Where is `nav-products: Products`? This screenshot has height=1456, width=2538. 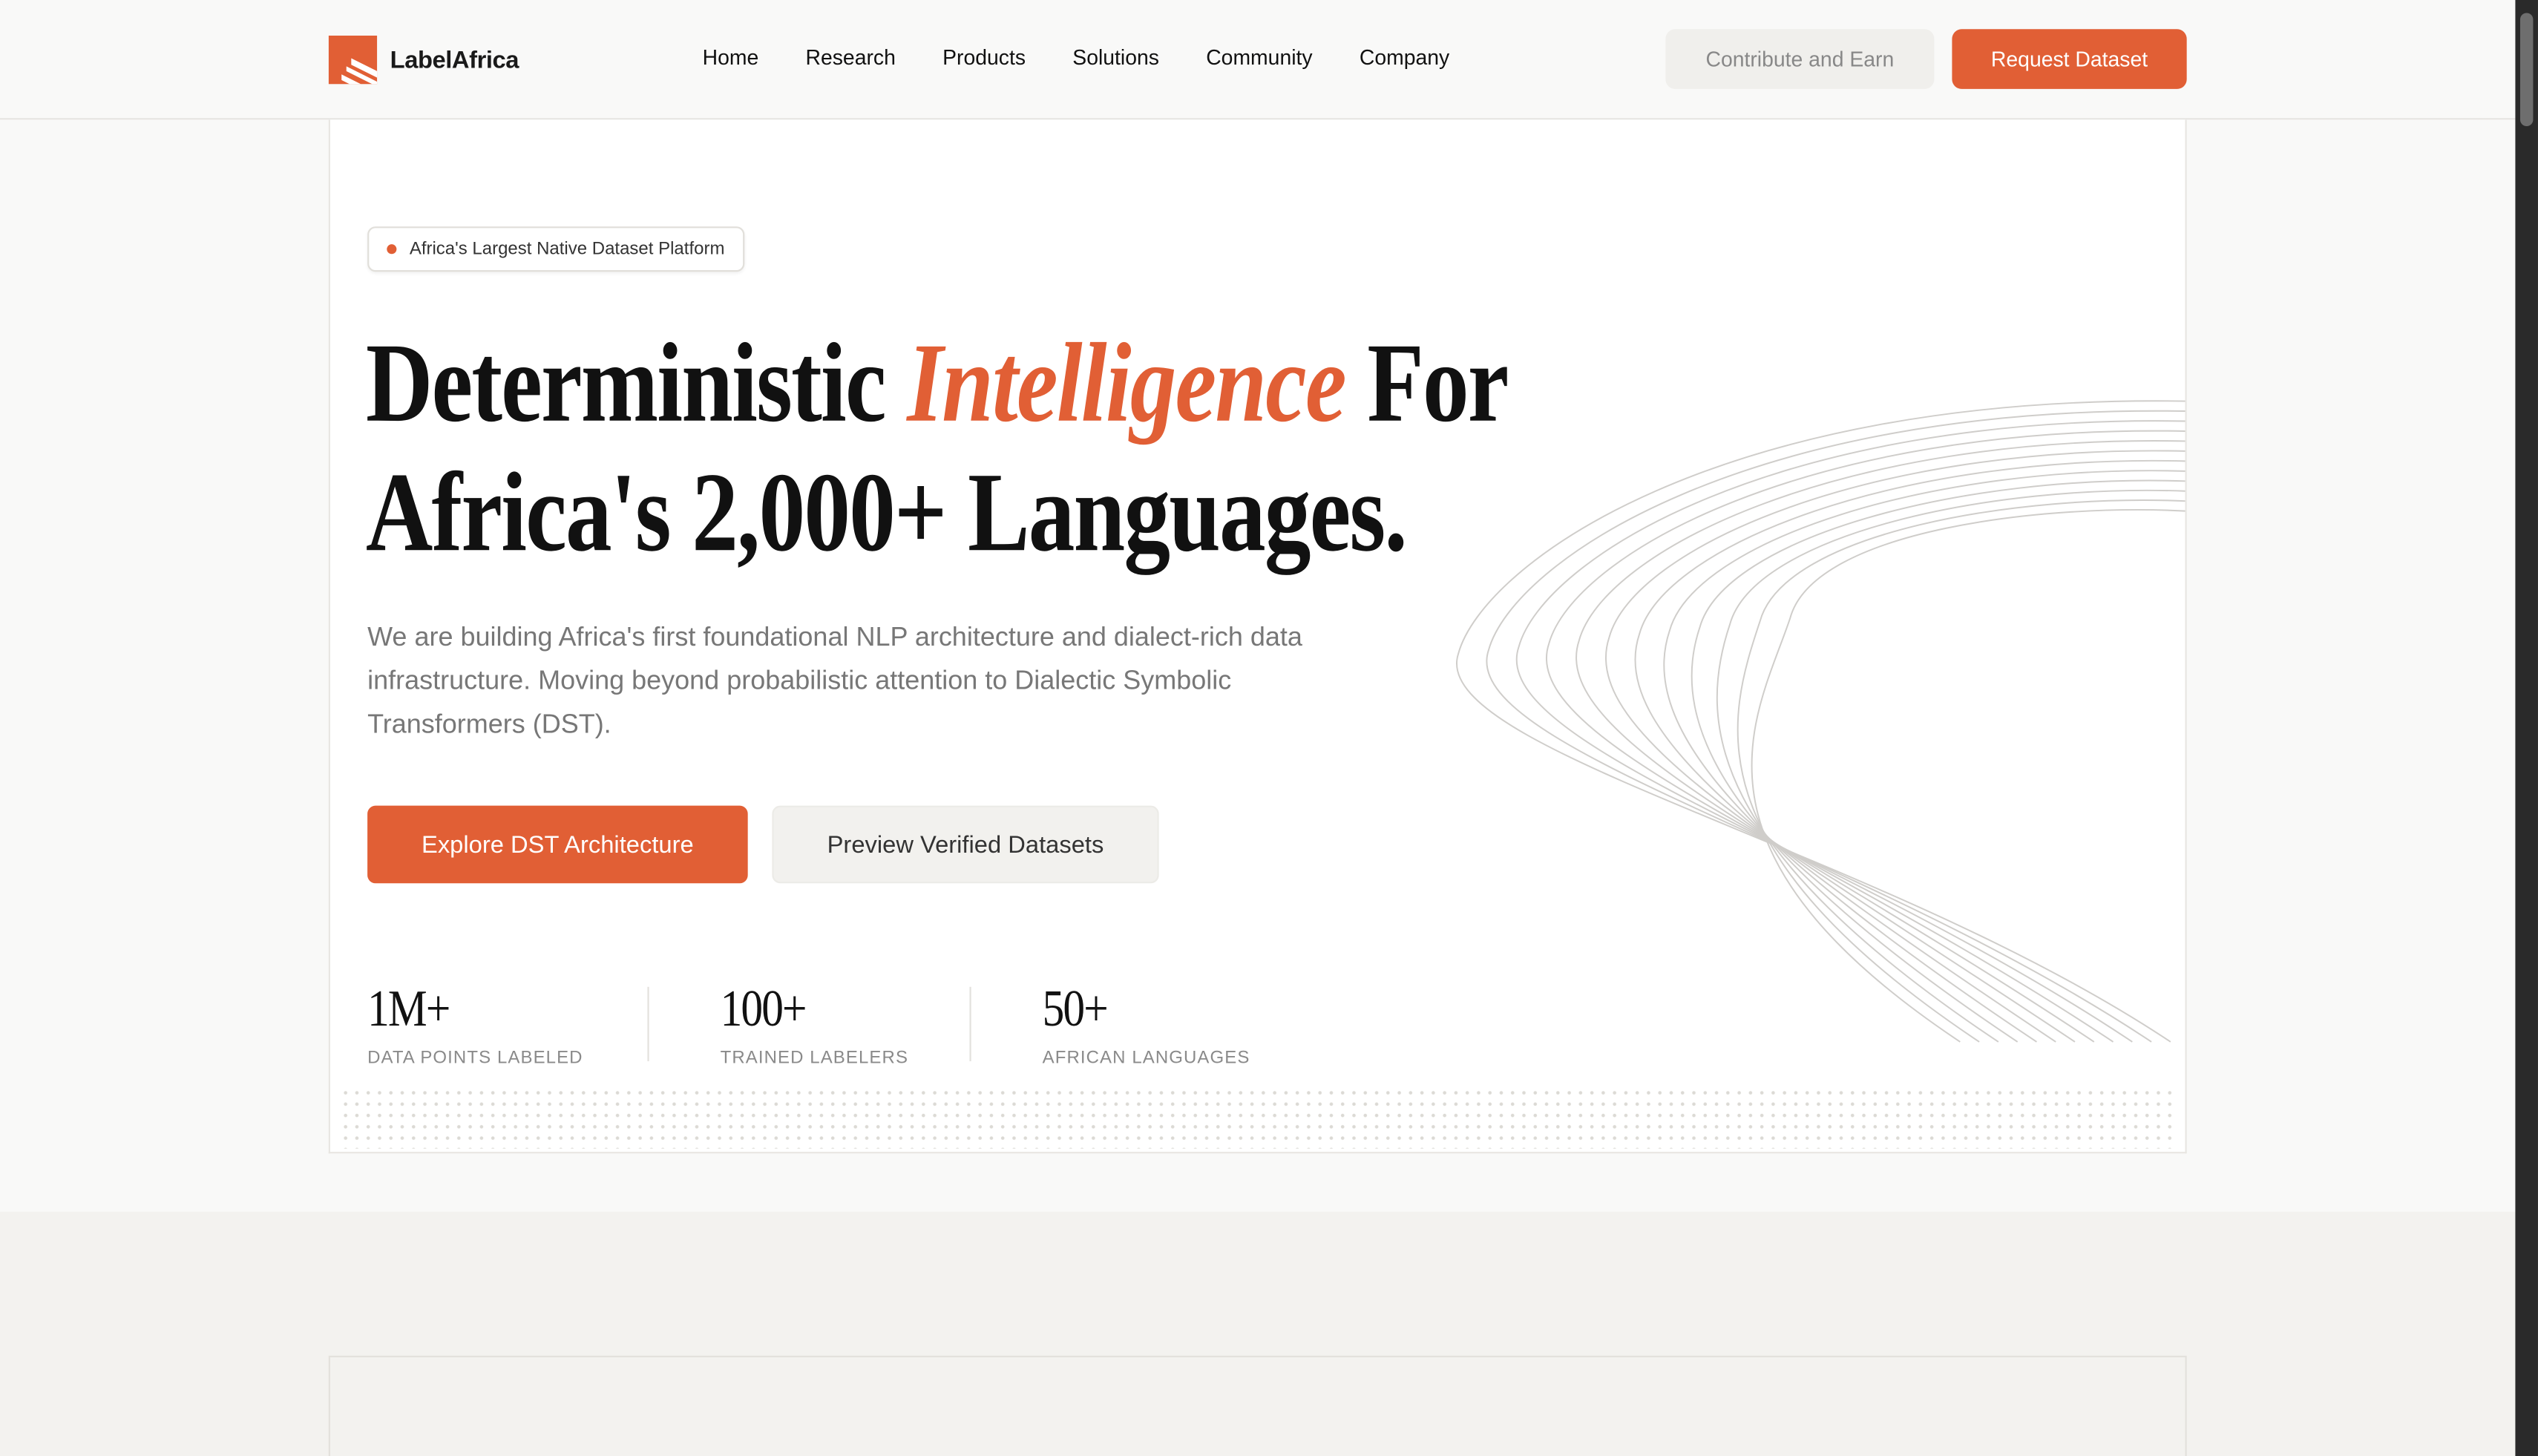
nav-products: Products is located at coordinates (984, 58).